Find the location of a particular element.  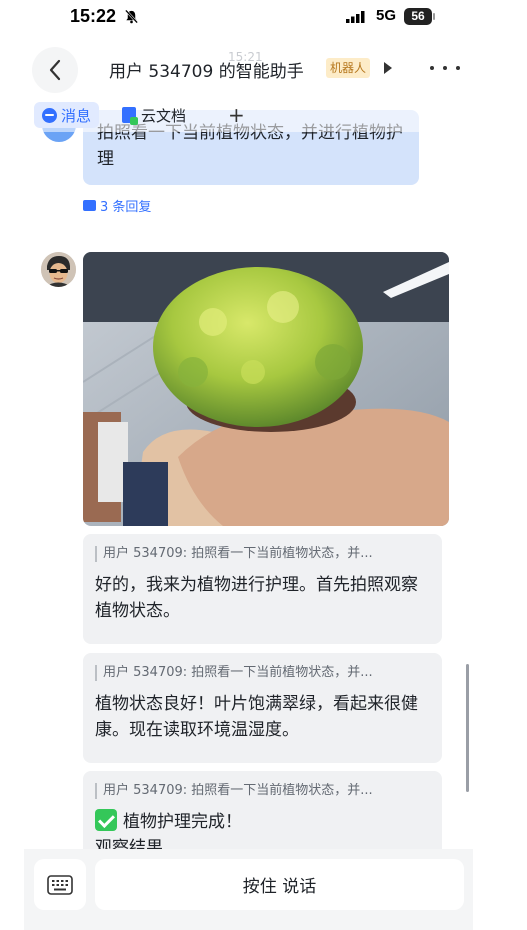

reply-icon is located at coordinates (89, 202).